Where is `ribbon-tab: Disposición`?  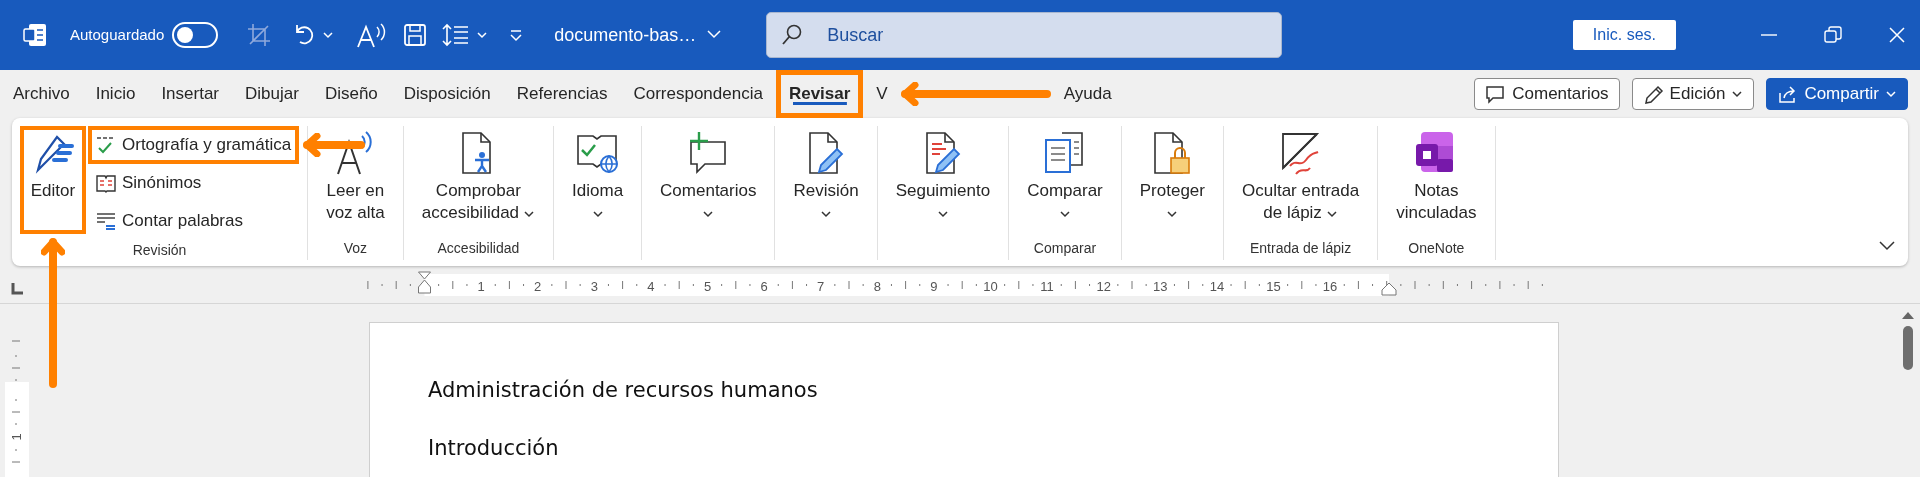
ribbon-tab: Disposición is located at coordinates (447, 94).